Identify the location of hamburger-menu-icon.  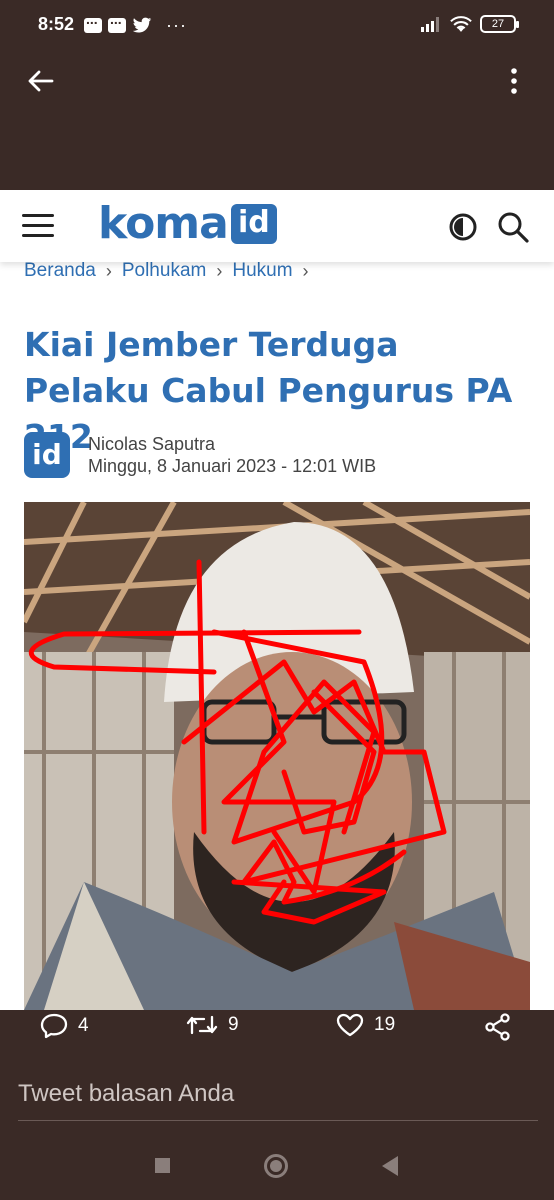
(38, 227).